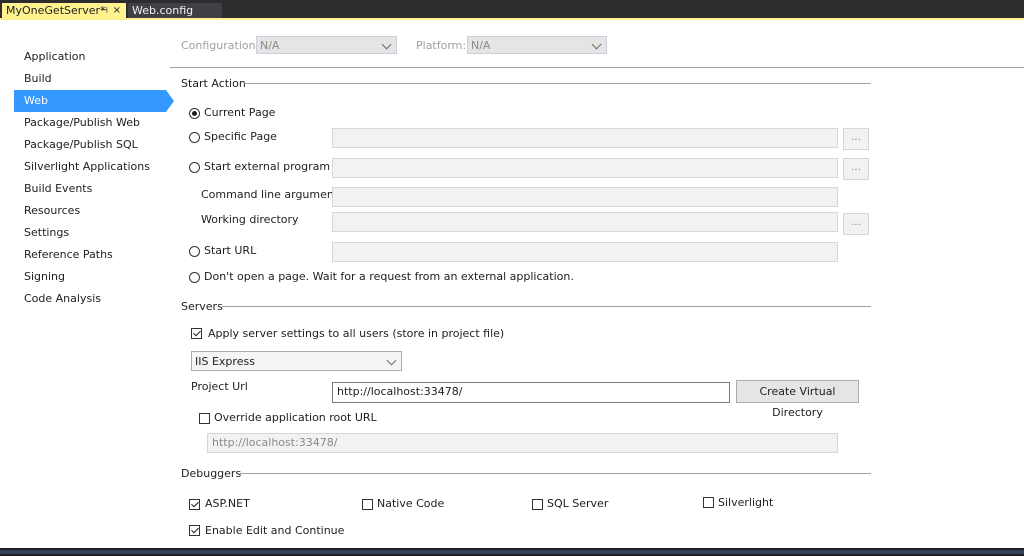  What do you see at coordinates (204, 418) in the screenshot?
I see `override-root-url-checkbox` at bounding box center [204, 418].